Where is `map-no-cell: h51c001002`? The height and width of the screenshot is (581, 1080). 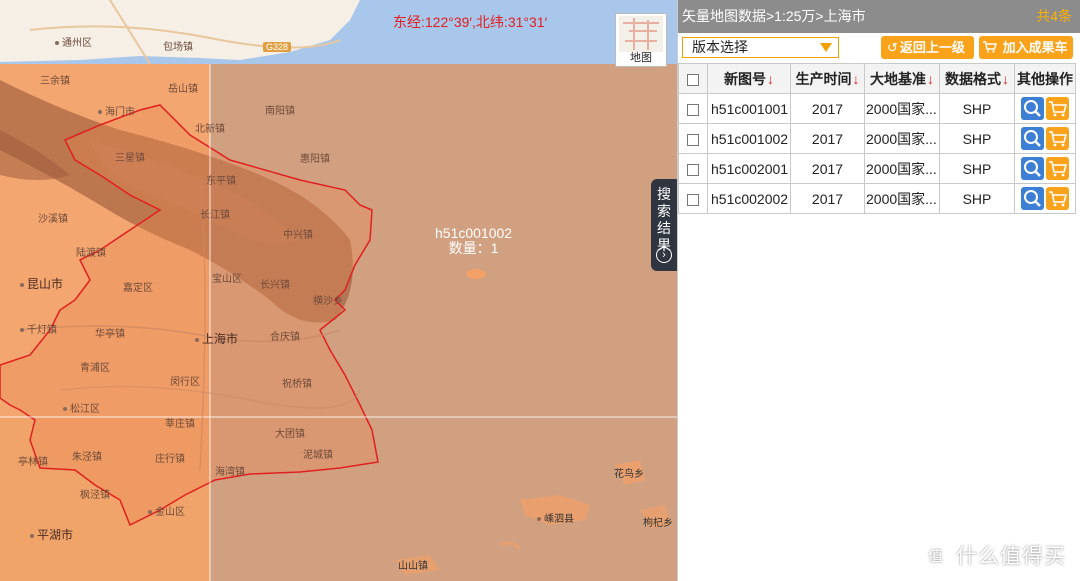 map-no-cell: h51c001002 is located at coordinates (749, 138).